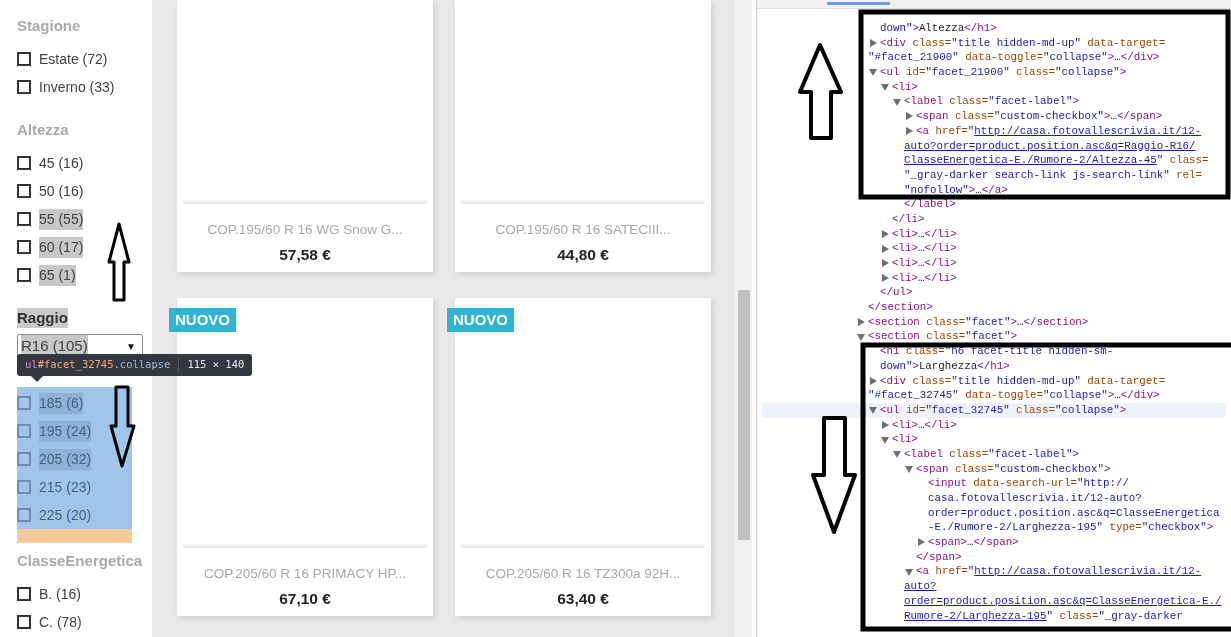  I want to click on product-card: COP.195/60 R 16 WG Snow G... 57,58 €, so click(305, 136).